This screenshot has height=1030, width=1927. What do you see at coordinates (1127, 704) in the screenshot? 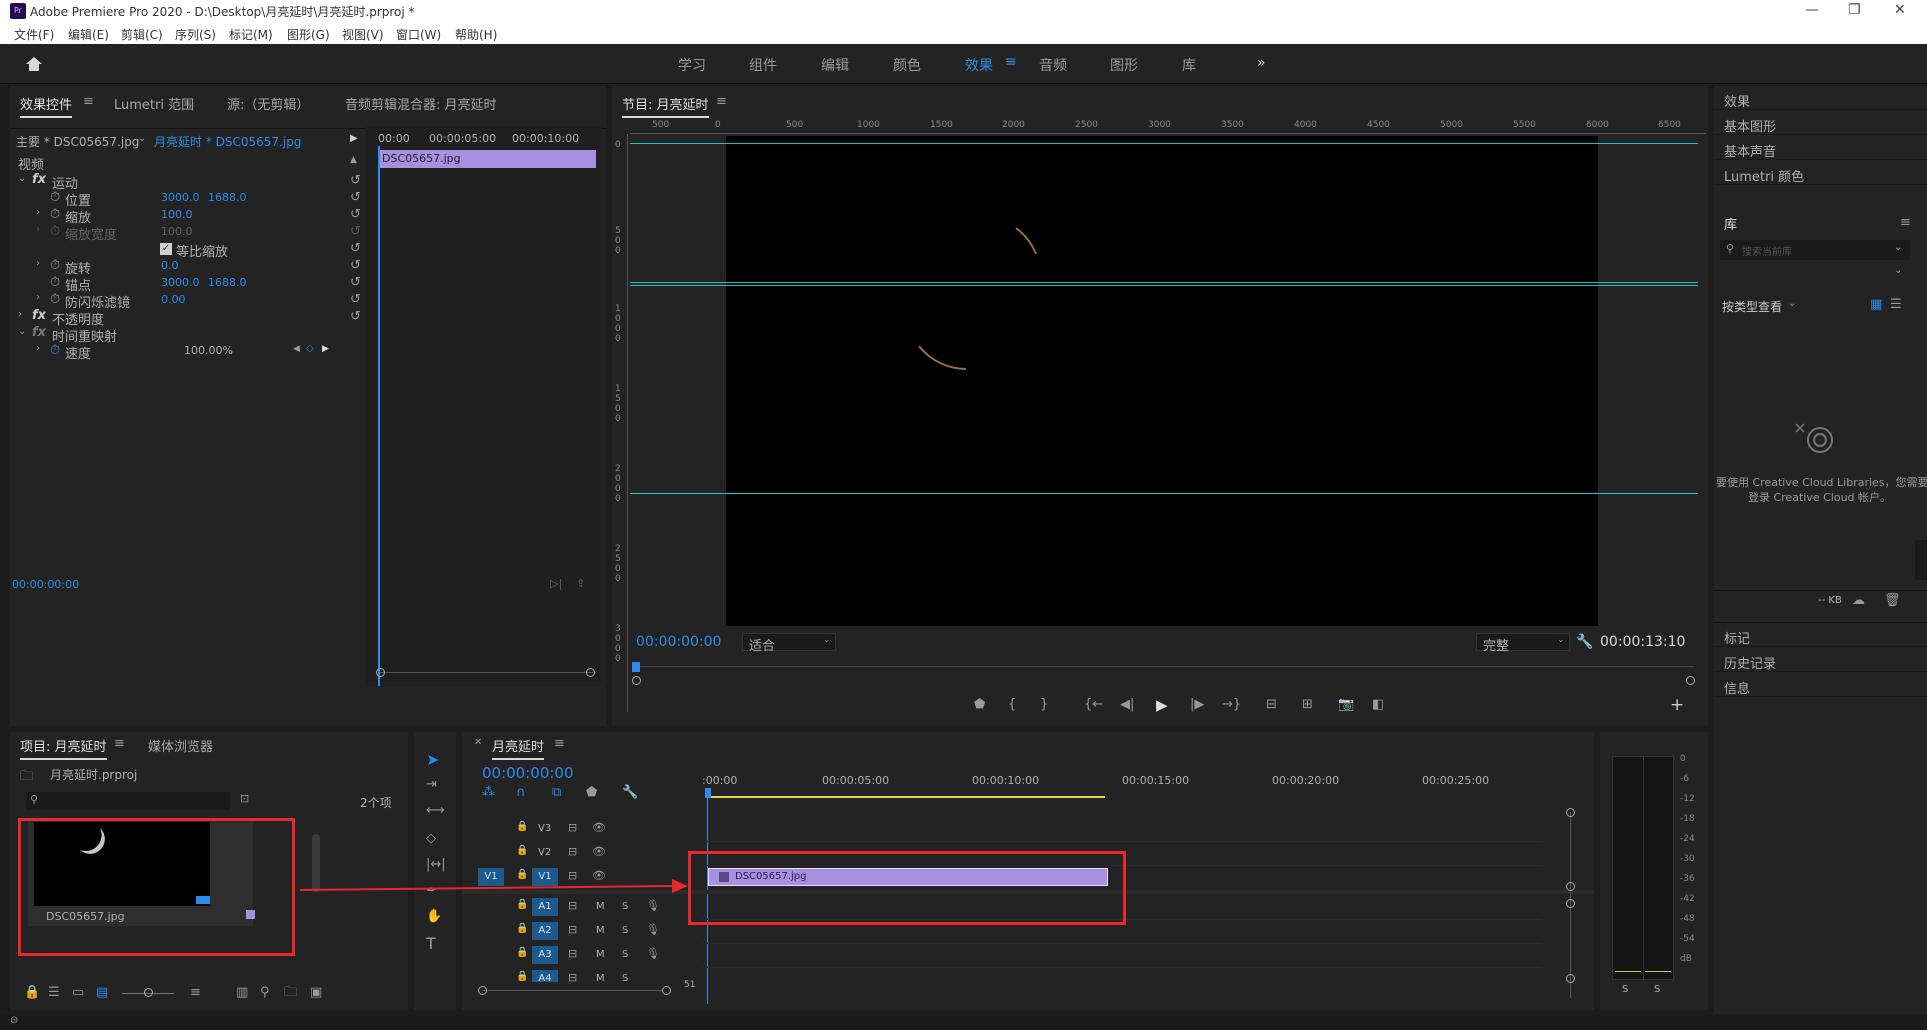
I see `step-back-icon: ◀|` at bounding box center [1127, 704].